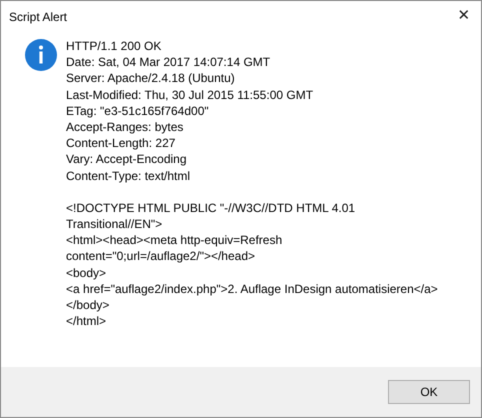 This screenshot has height=418, width=482. Describe the element at coordinates (175, 240) in the screenshot. I see `message-line: <html><head><meta http-equiv=Refresh` at that location.